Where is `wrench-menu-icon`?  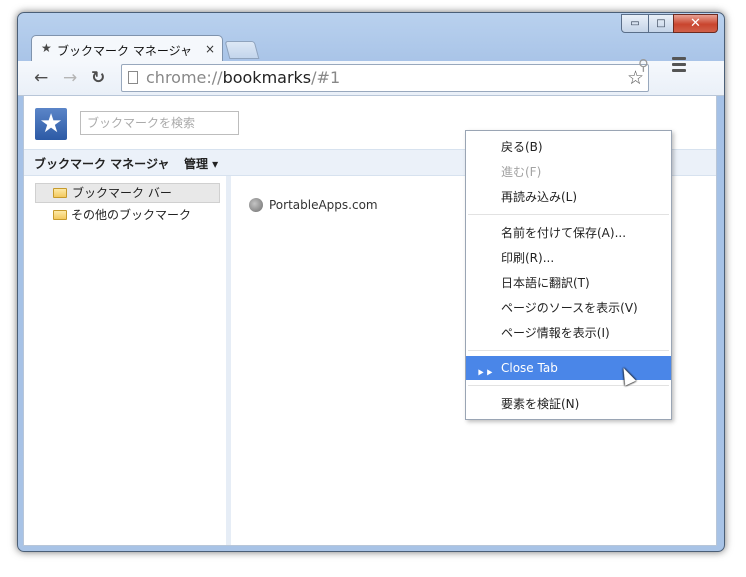
wrench-menu-icon is located at coordinates (679, 66).